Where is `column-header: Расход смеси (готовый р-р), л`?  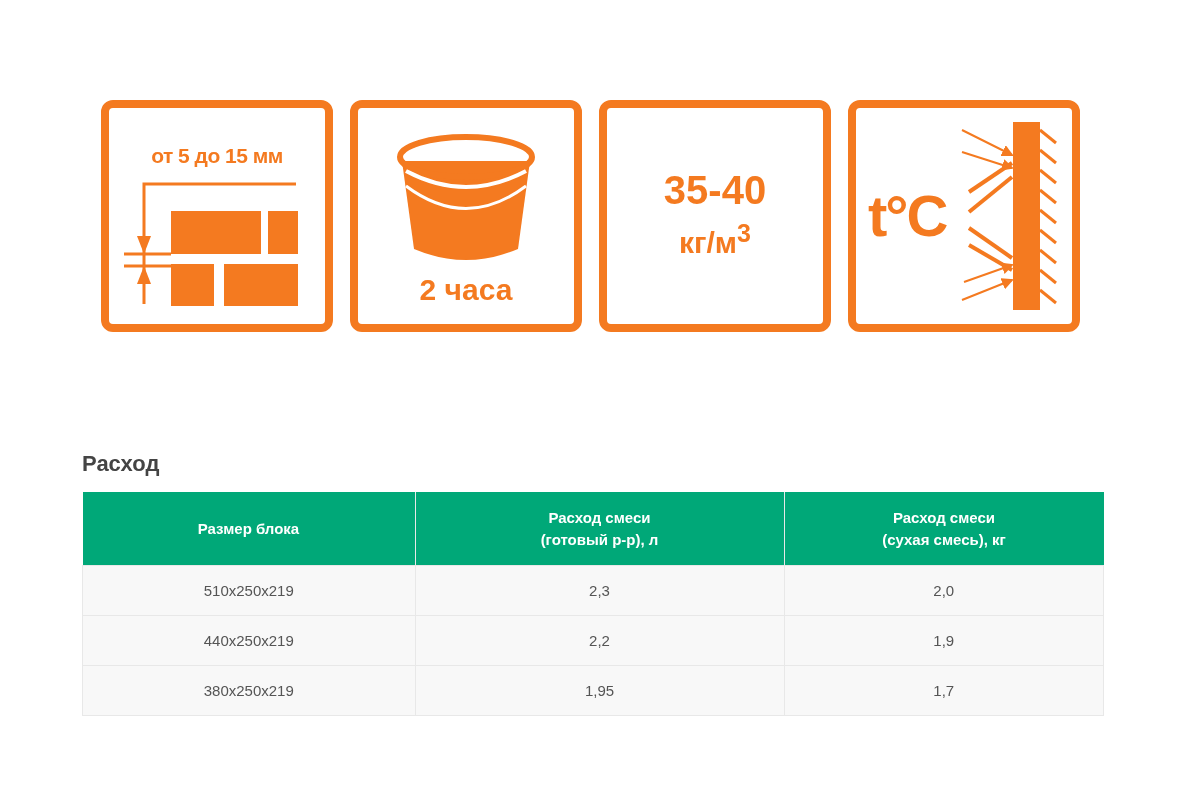 column-header: Расход смеси (готовый р-р), л is located at coordinates (599, 529).